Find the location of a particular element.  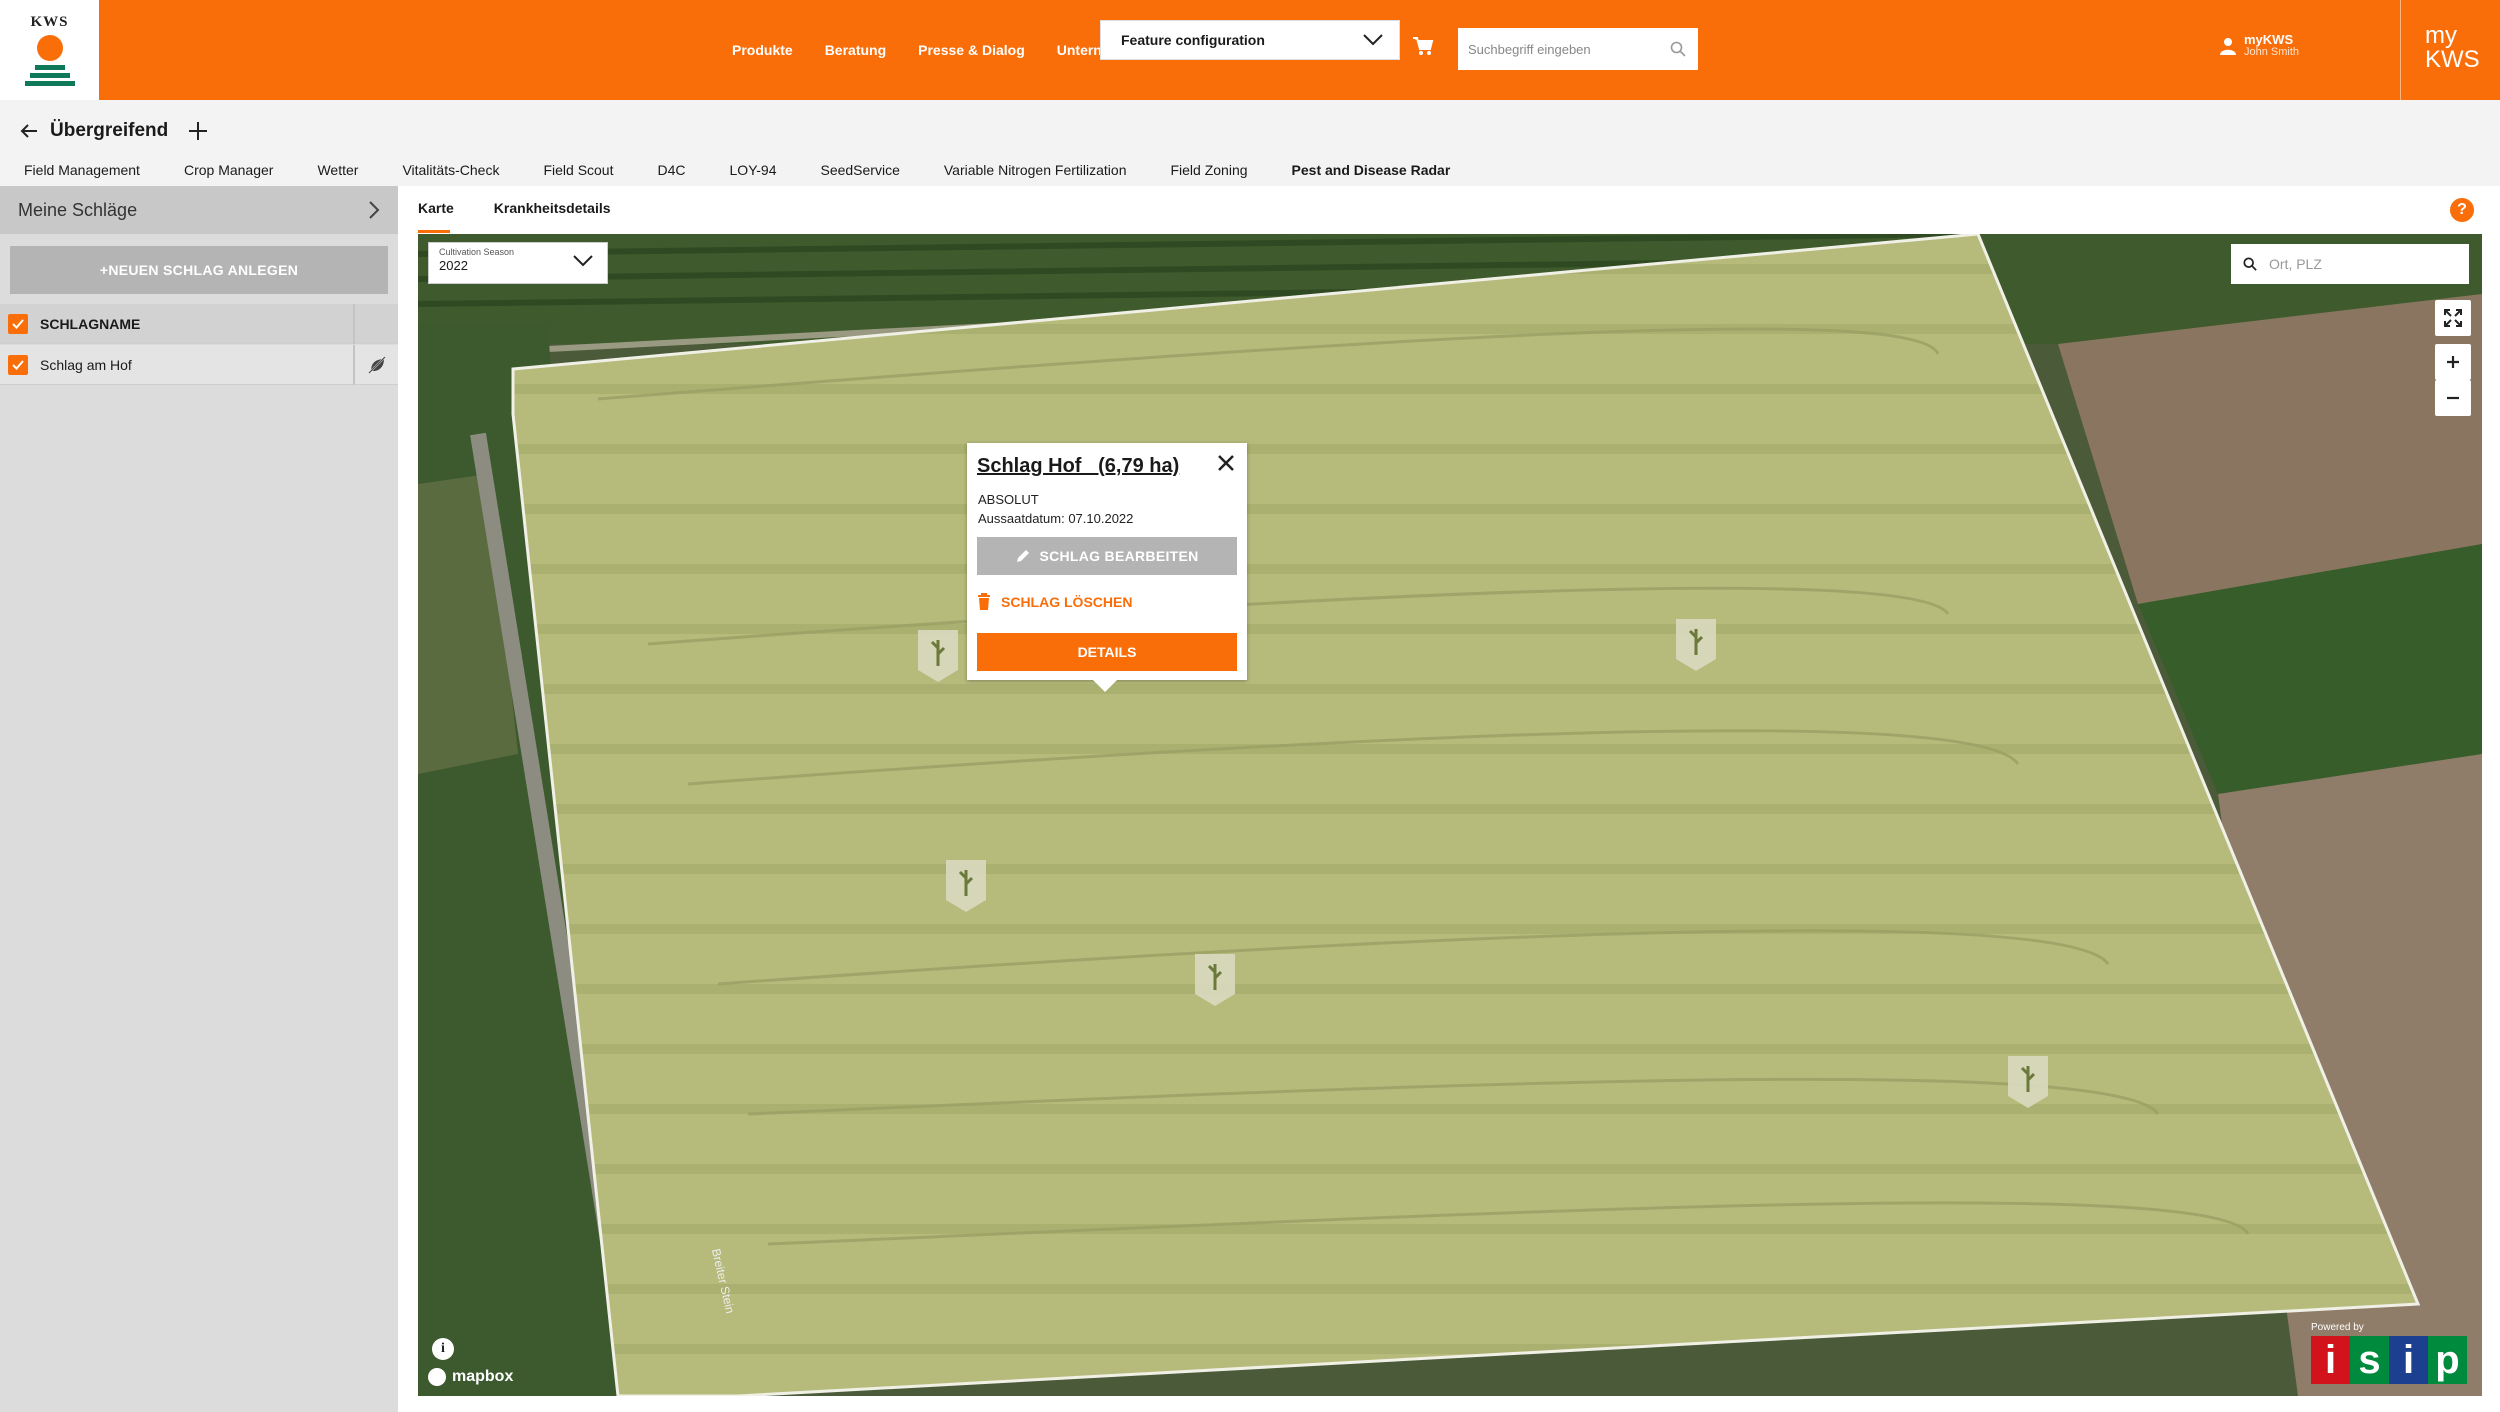

mykws-button: my KWS is located at coordinates (2450, 50).